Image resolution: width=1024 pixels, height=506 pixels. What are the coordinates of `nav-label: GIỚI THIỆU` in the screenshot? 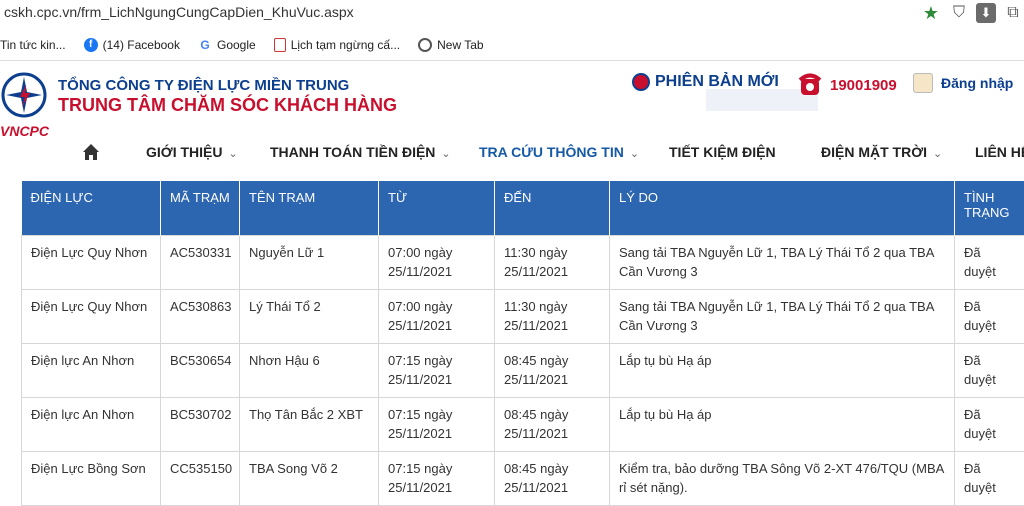 It's located at (184, 152).